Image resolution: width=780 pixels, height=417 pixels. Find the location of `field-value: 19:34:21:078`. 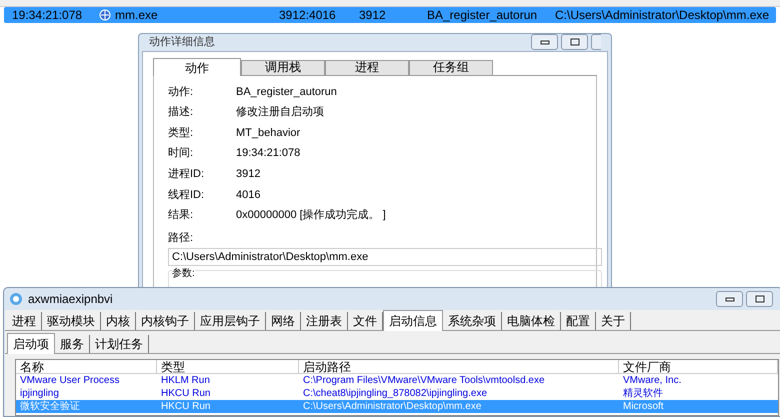

field-value: 19:34:21:078 is located at coordinates (268, 154).